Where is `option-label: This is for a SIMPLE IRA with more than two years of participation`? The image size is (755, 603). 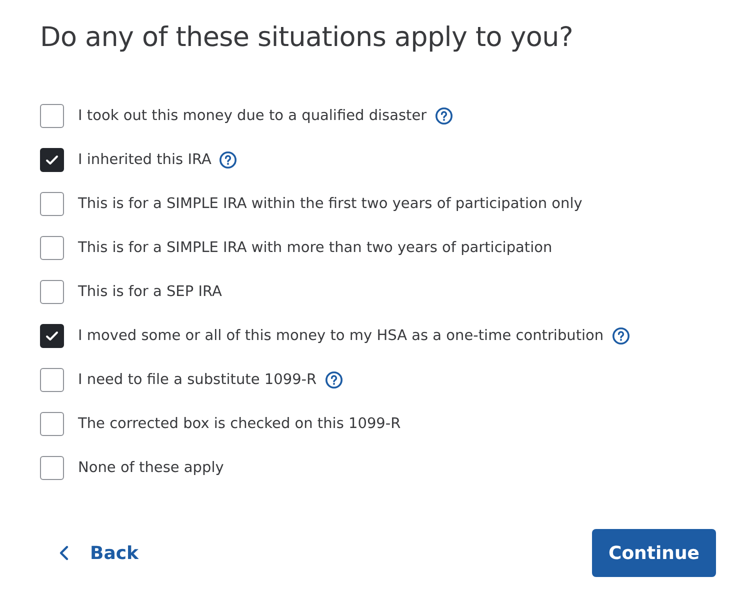
option-label: This is for a SIMPLE IRA with more than two years of participation is located at coordinates (315, 248).